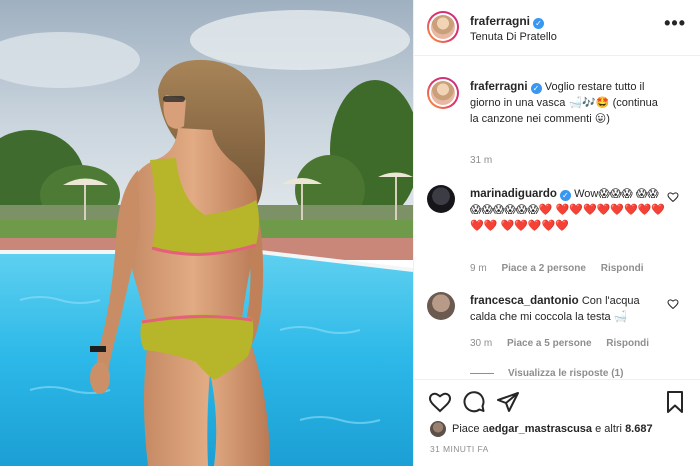 The height and width of the screenshot is (466, 700). What do you see at coordinates (478, 268) in the screenshot?
I see `comment-time: 9 m` at bounding box center [478, 268].